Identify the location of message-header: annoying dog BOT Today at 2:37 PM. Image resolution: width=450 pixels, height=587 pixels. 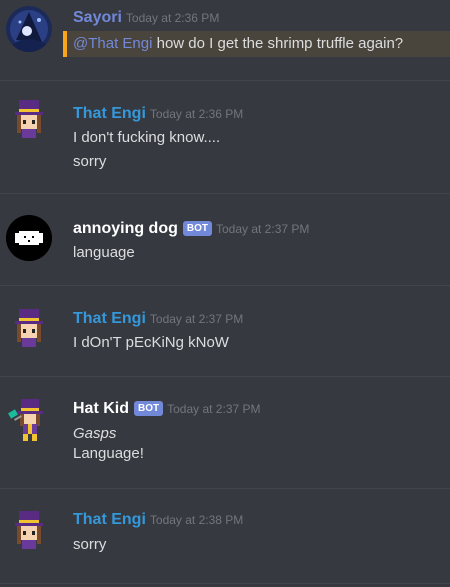
(191, 229).